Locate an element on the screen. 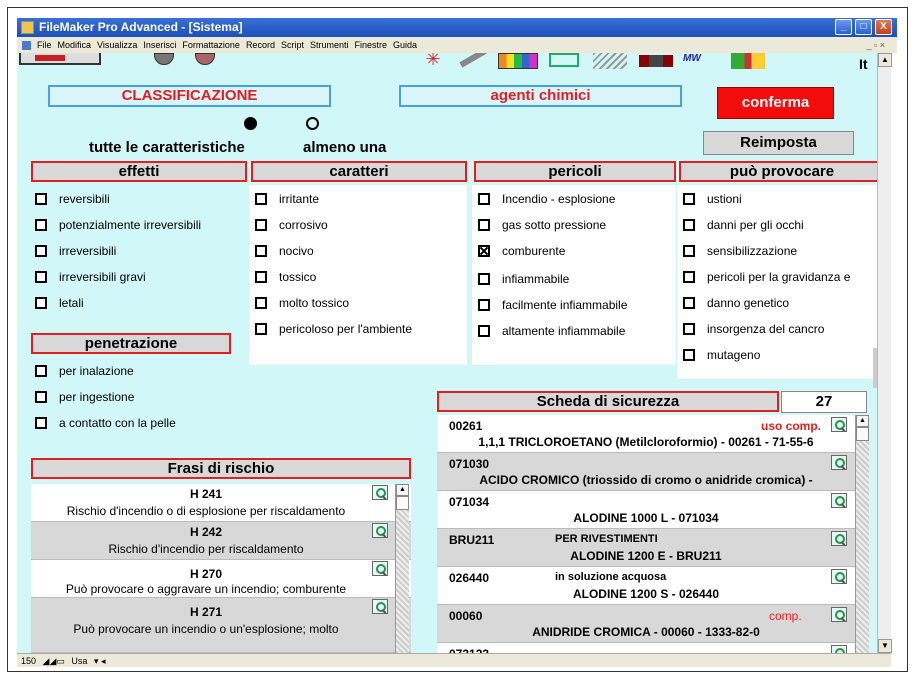  chk-sensibilizzazione: sensibilizzazione is located at coordinates (780, 251).